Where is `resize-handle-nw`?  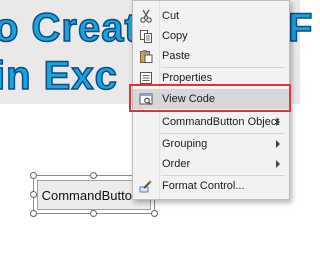 resize-handle-nw is located at coordinates (33, 175).